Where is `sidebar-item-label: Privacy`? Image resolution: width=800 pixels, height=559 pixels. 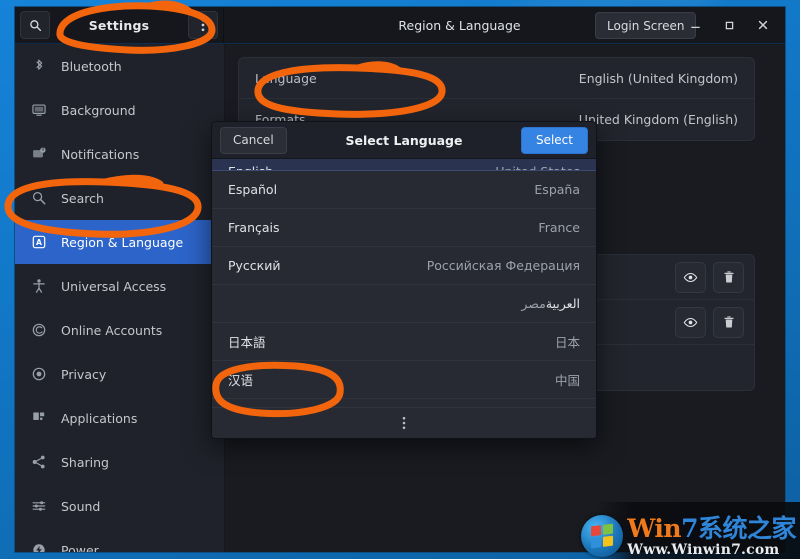 sidebar-item-label: Privacy is located at coordinates (84, 374).